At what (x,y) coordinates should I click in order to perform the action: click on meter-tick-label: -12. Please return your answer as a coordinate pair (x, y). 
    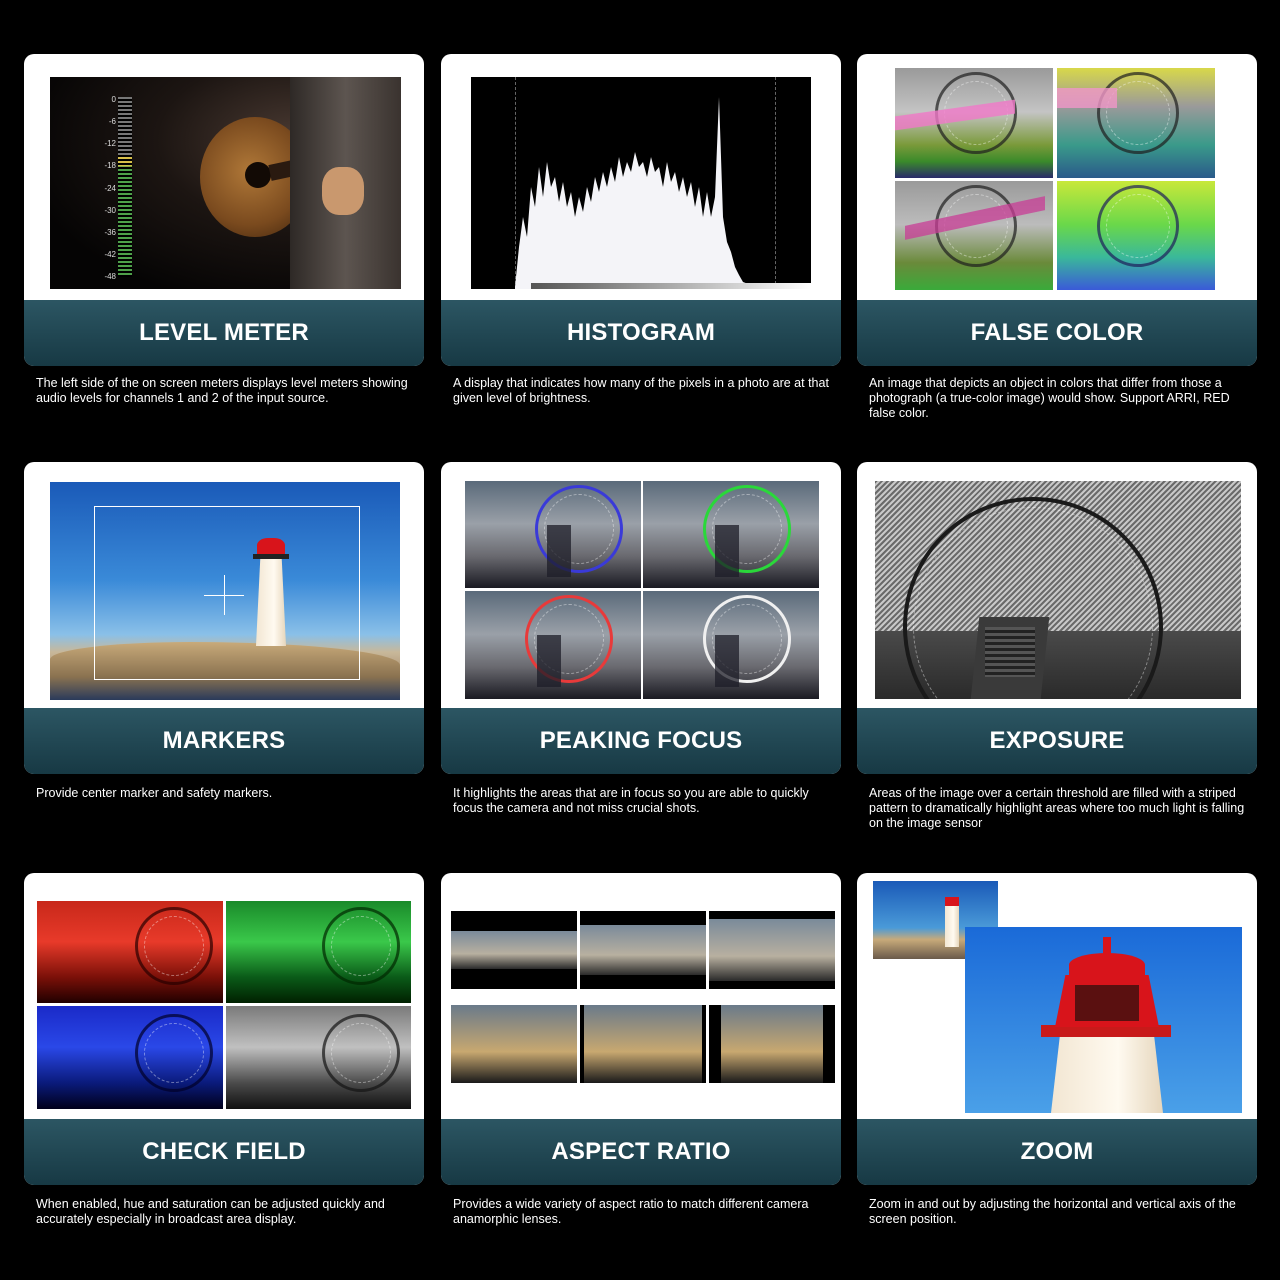
    Looking at the image, I should click on (110, 143).